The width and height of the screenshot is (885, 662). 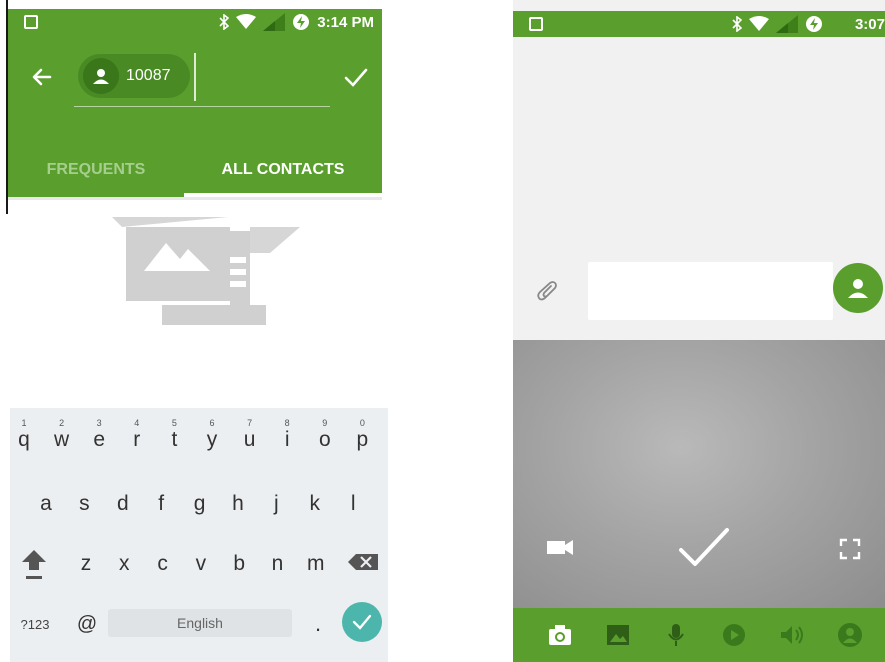 I want to click on key-label: q, so click(x=24, y=439).